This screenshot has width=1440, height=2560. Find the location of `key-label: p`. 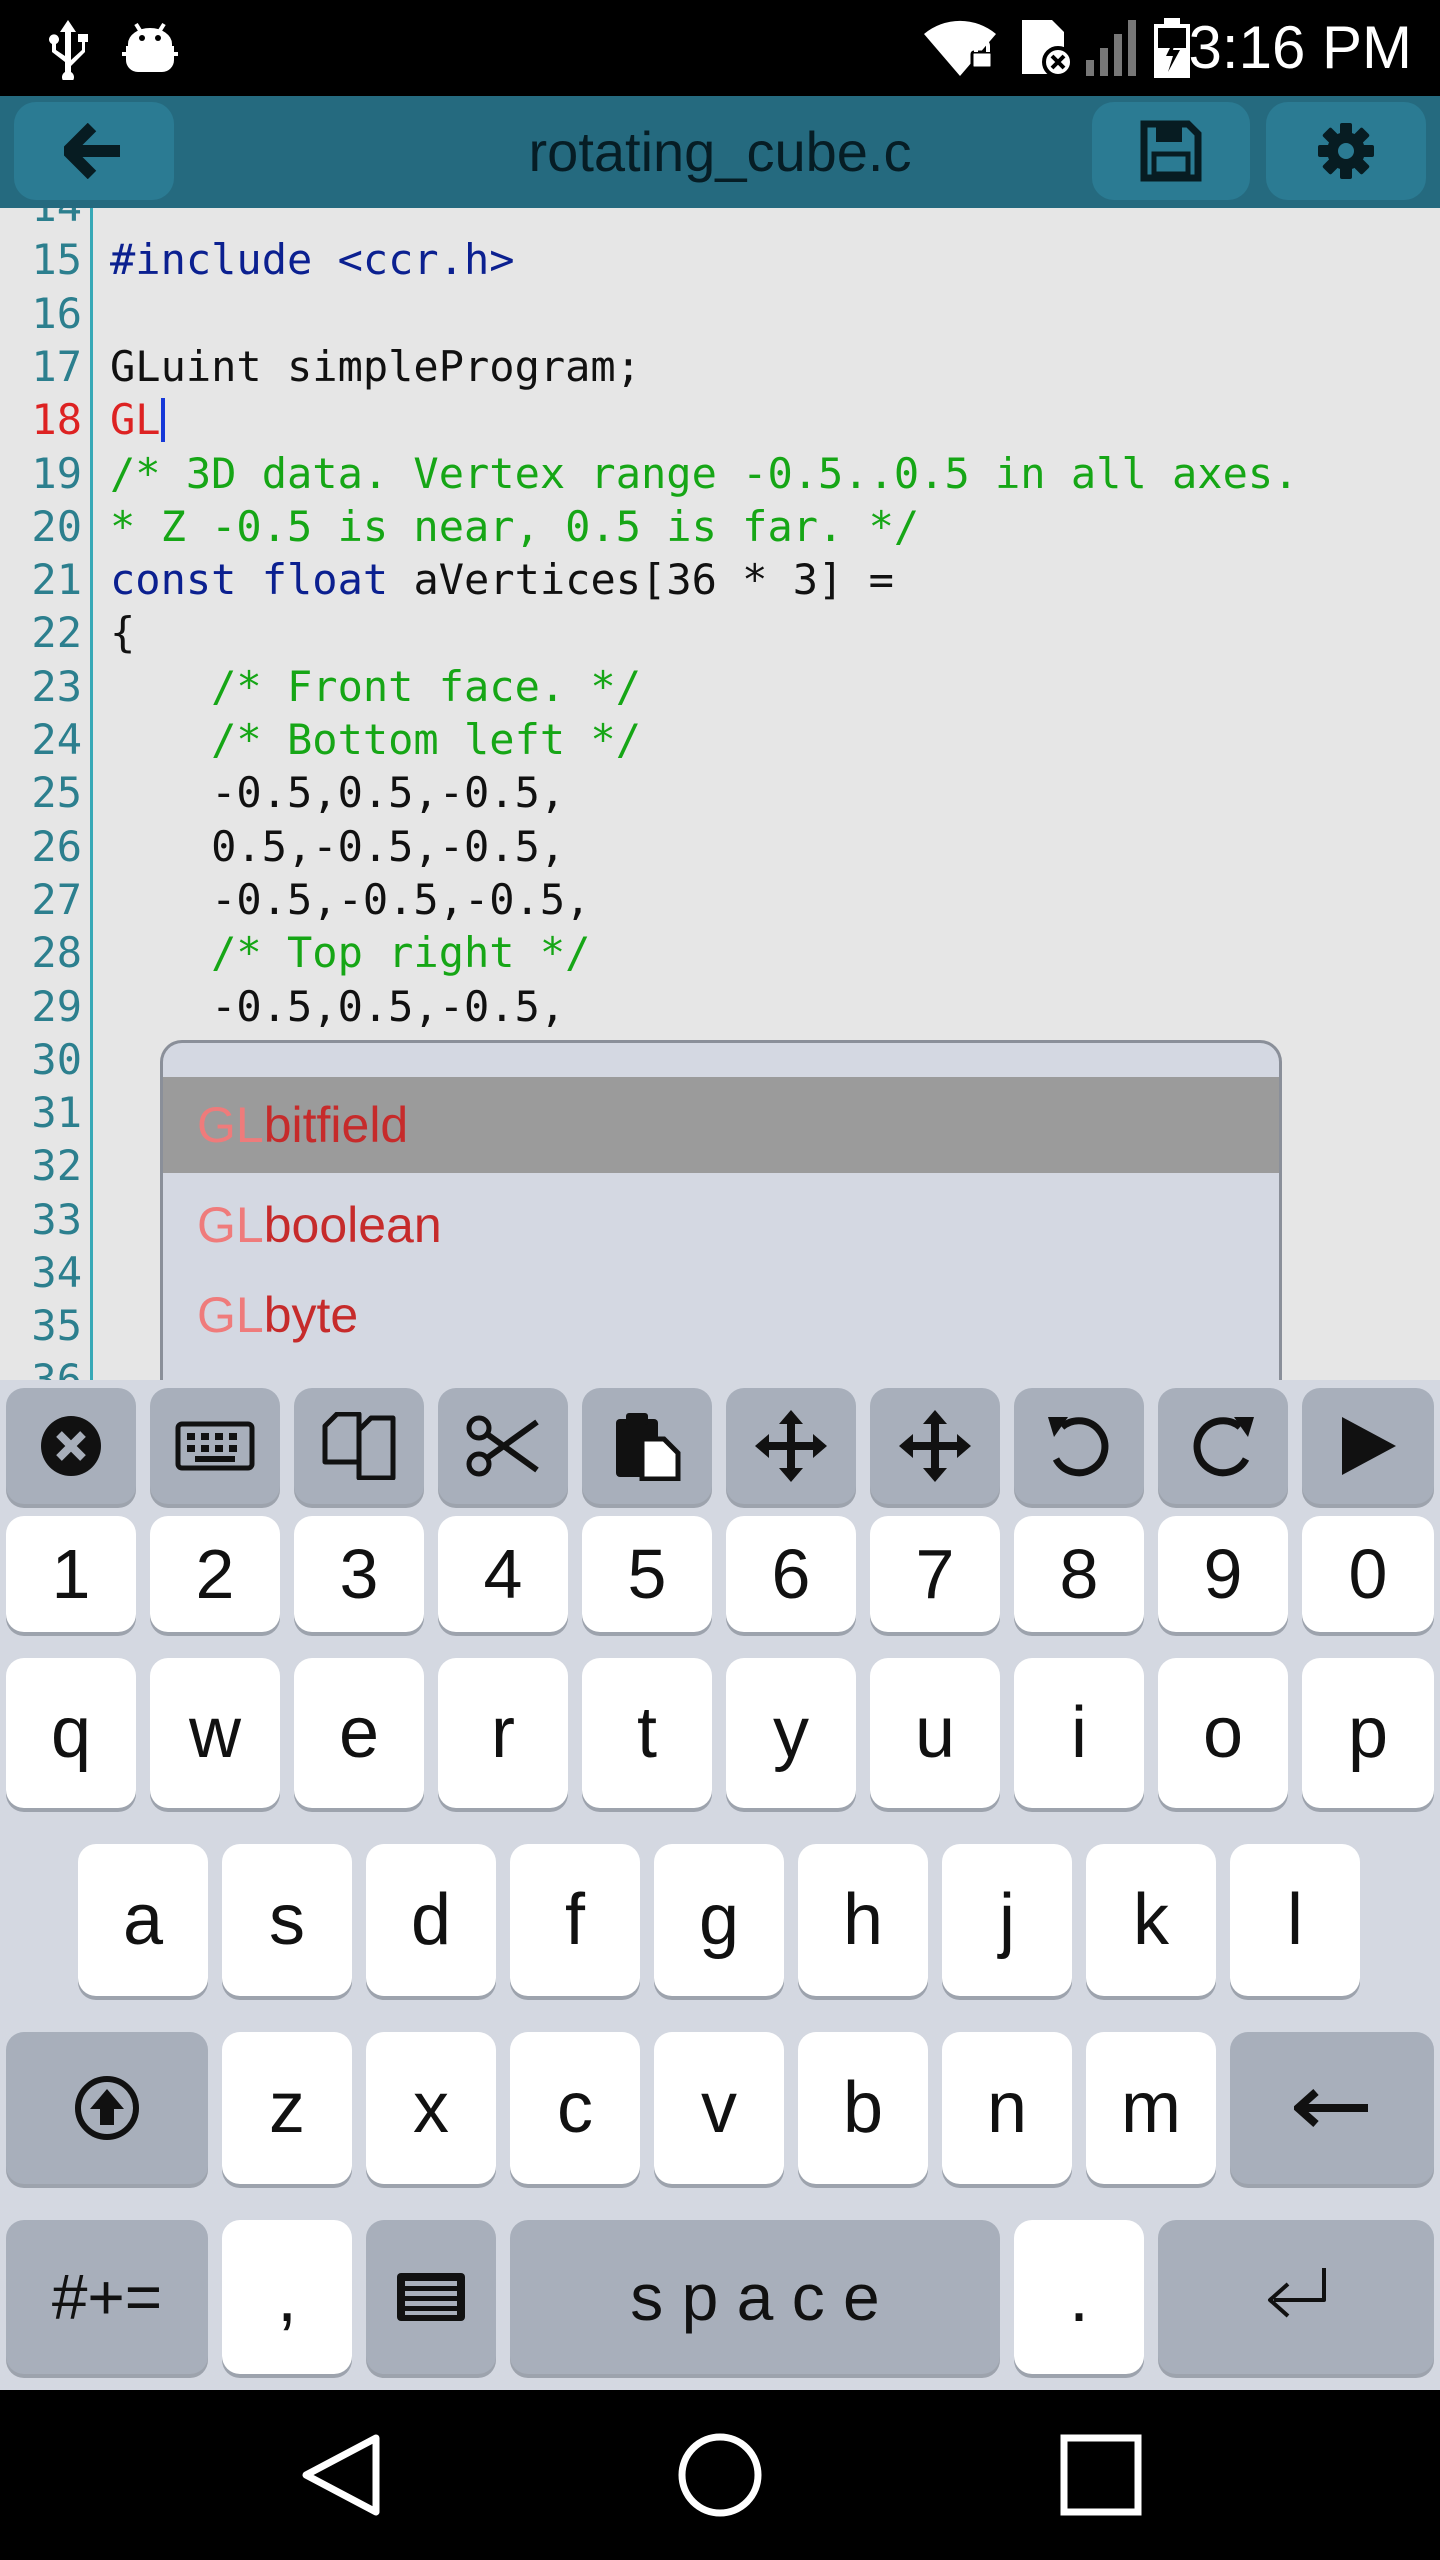

key-label: p is located at coordinates (1368, 1733).